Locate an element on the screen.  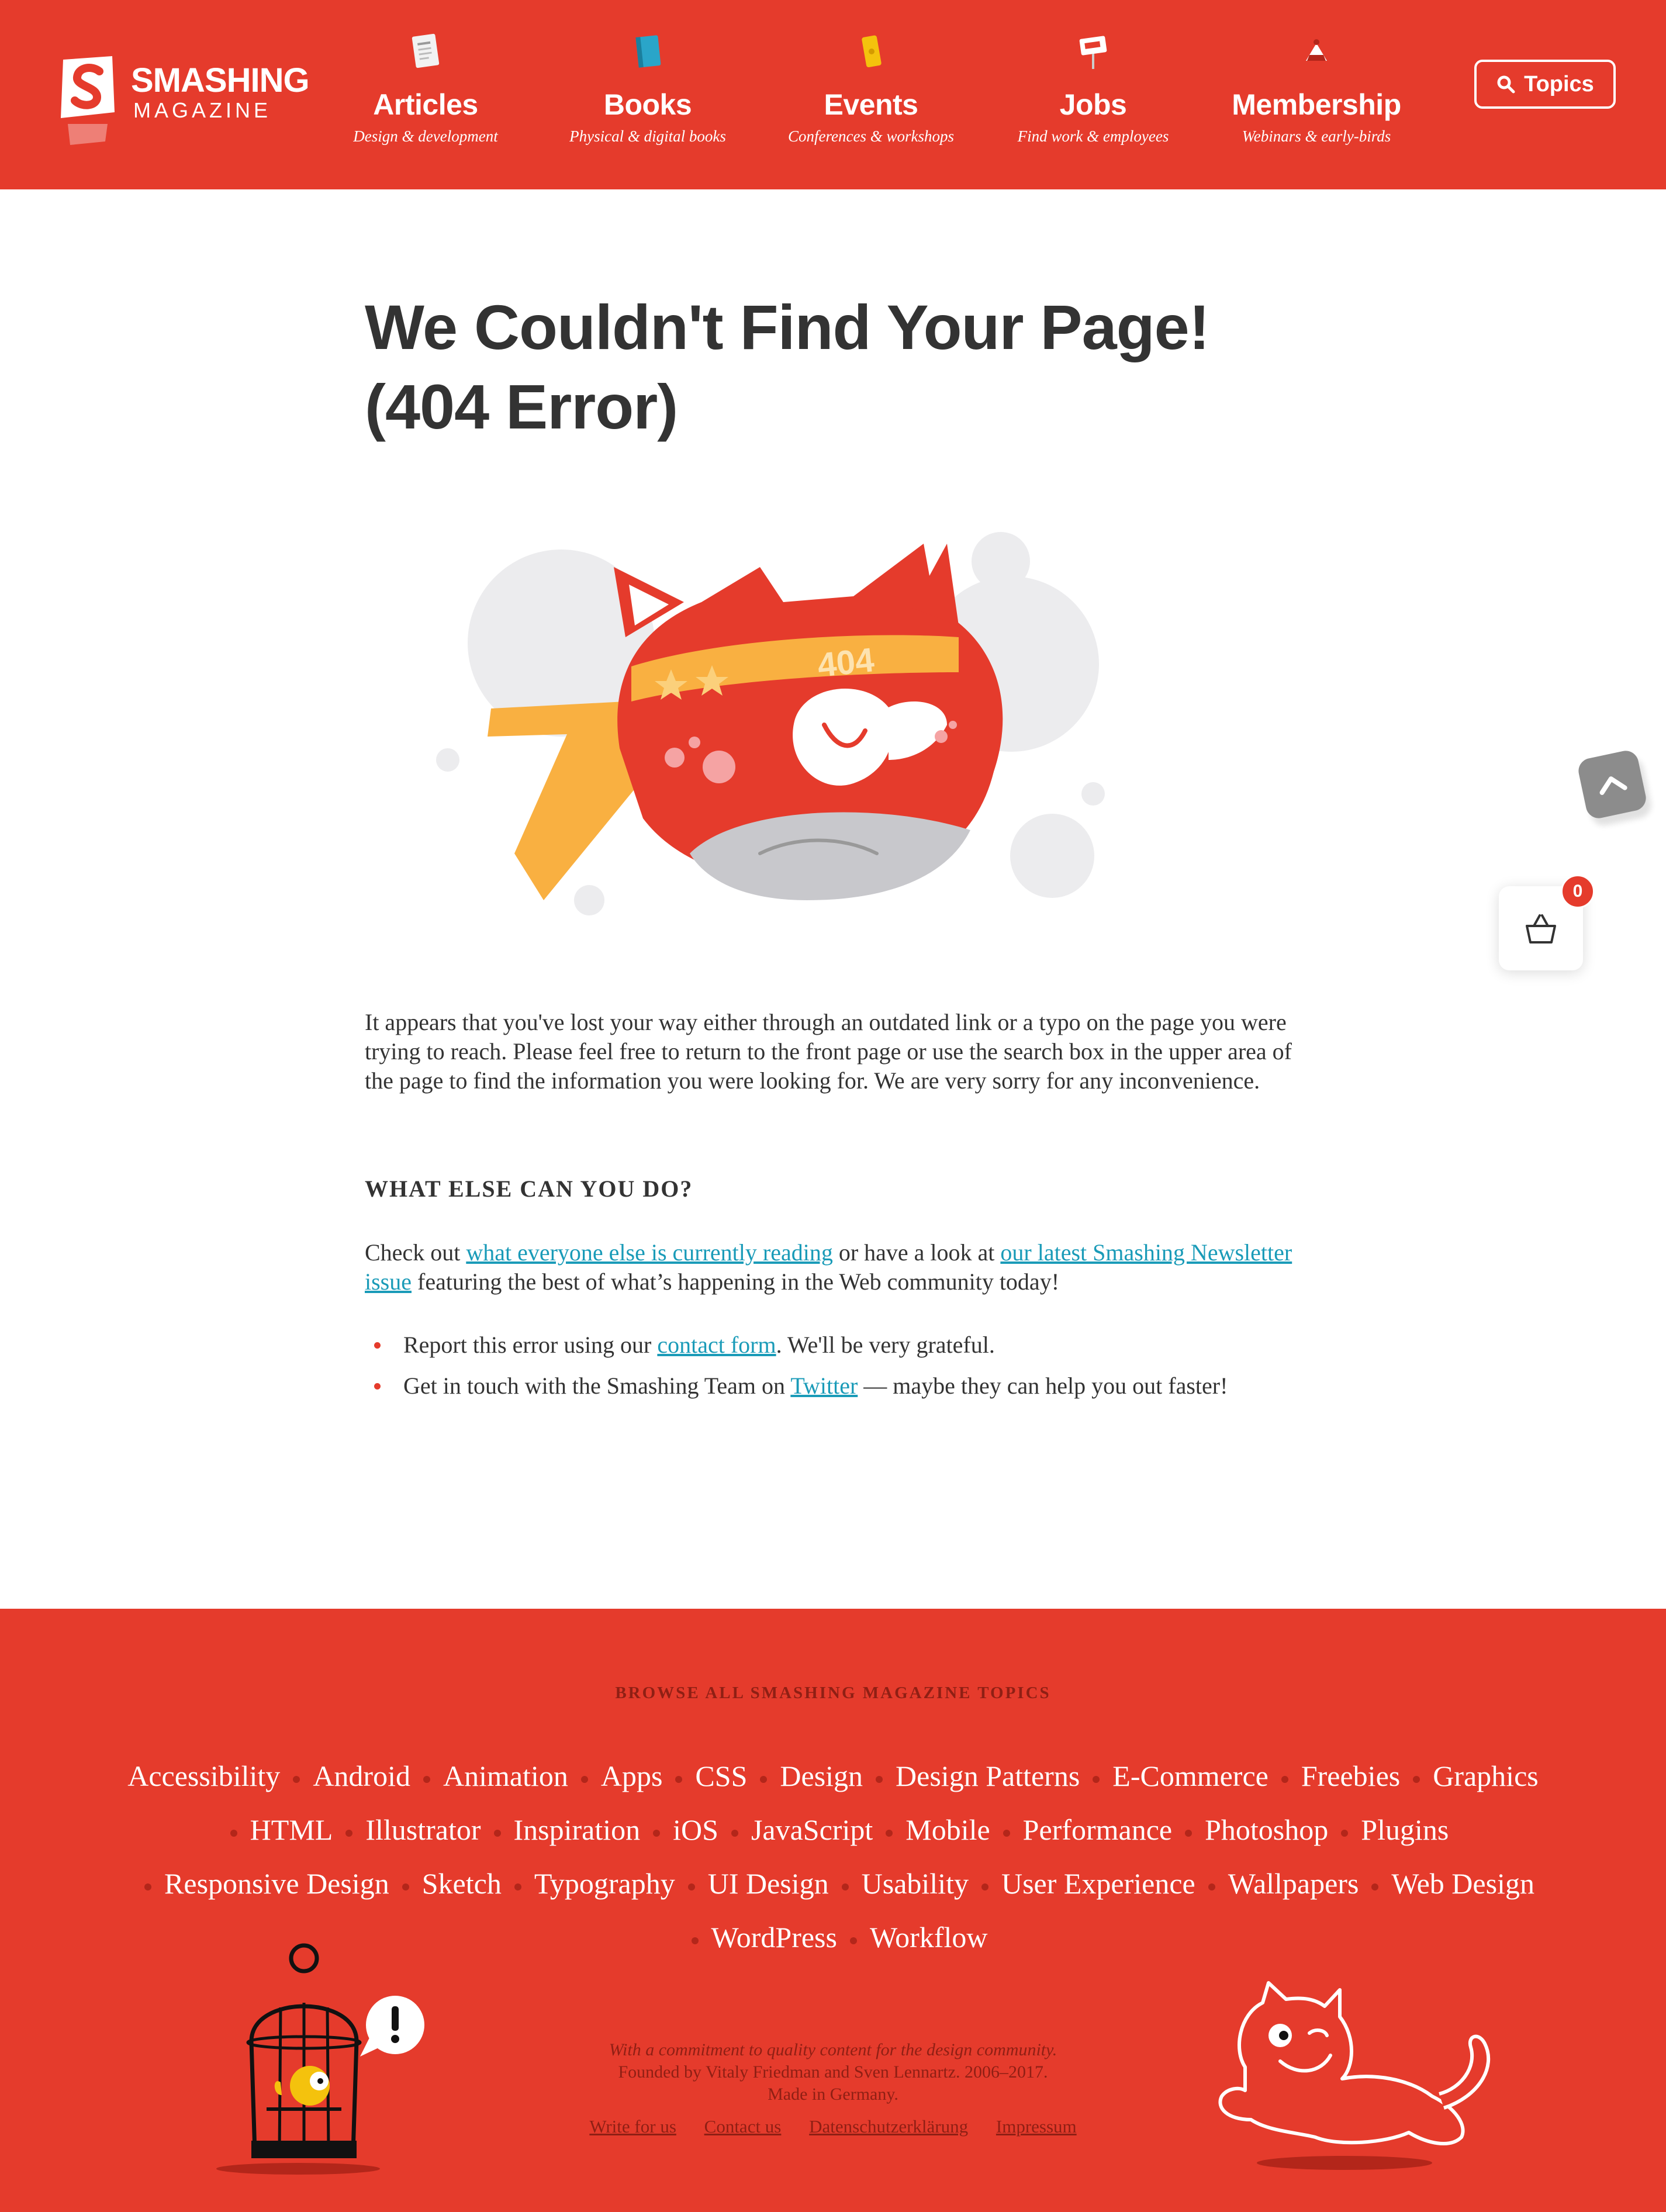
topic-link-user-experience: User Experience is located at coordinates (1098, 1883).